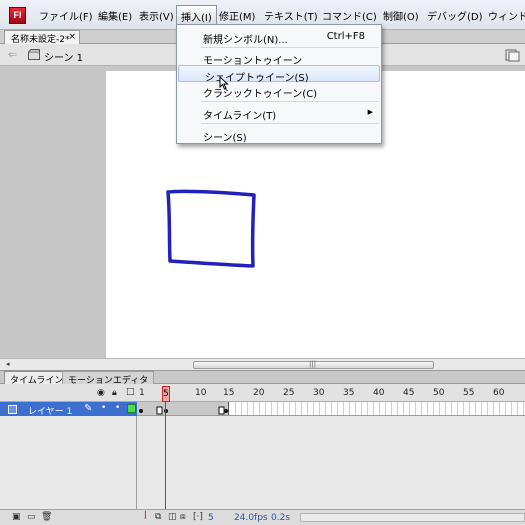 The image size is (525, 525). Describe the element at coordinates (469, 393) in the screenshot. I see `ruler-label: 55` at that location.